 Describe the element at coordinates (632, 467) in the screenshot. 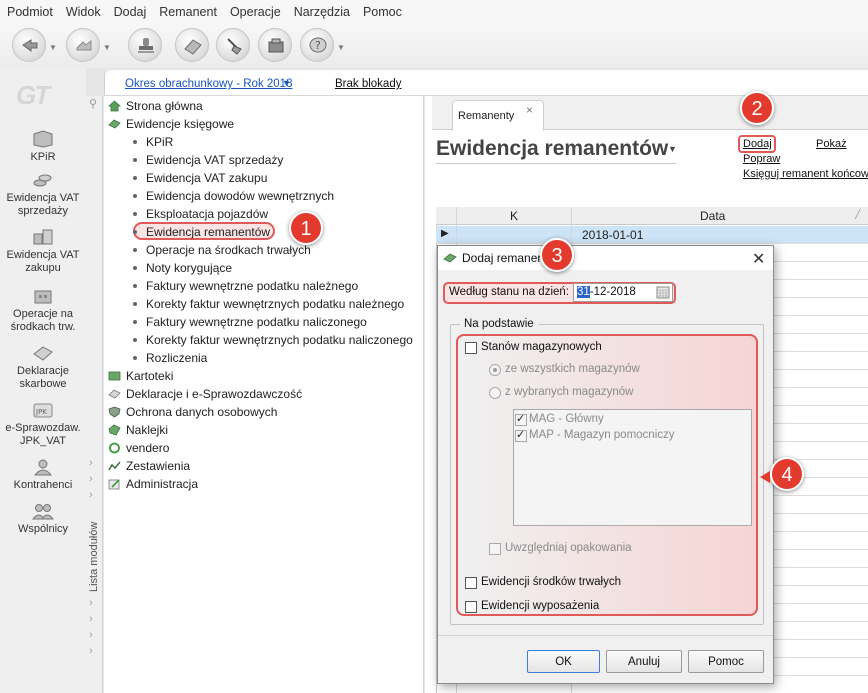

I see `magazine-list` at that location.